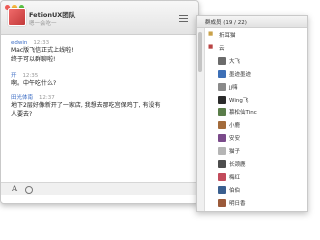  Describe the element at coordinates (22, 114) in the screenshot. I see `message-text: 人要去?` at that location.